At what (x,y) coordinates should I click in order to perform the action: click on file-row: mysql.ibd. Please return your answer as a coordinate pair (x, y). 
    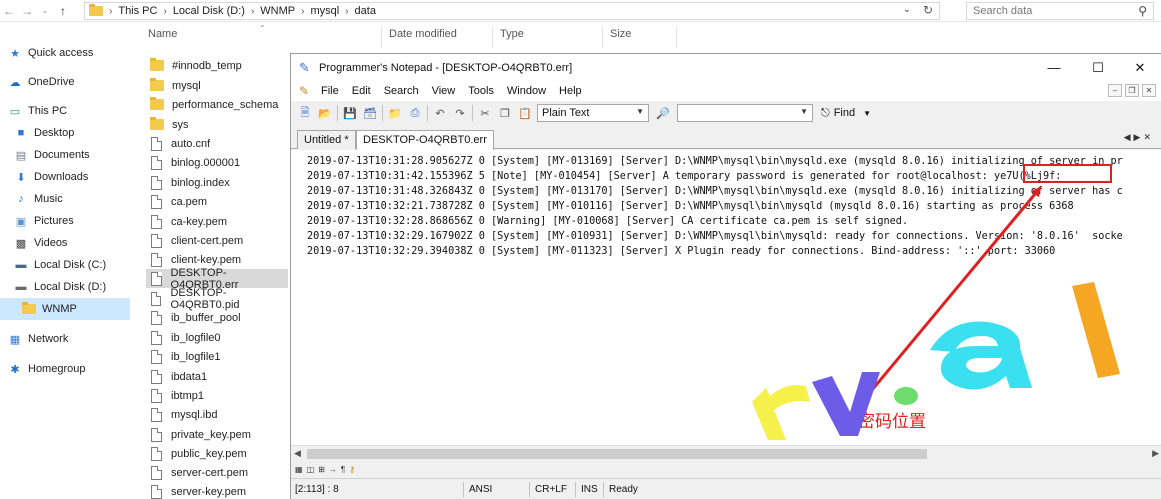
    Looking at the image, I should click on (217, 414).